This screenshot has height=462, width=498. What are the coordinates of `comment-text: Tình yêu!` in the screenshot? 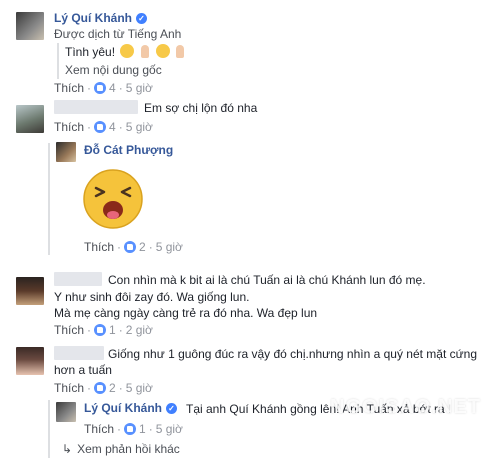 It's located at (125, 51).